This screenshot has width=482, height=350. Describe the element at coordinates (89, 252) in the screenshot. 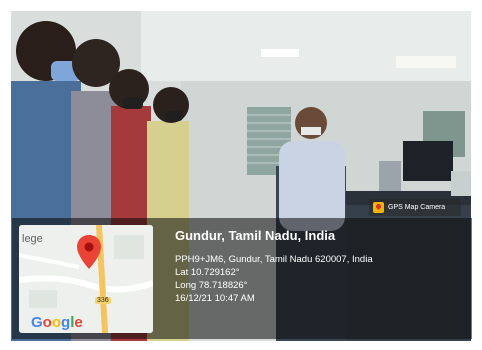

I see `location-pin-icon` at that location.